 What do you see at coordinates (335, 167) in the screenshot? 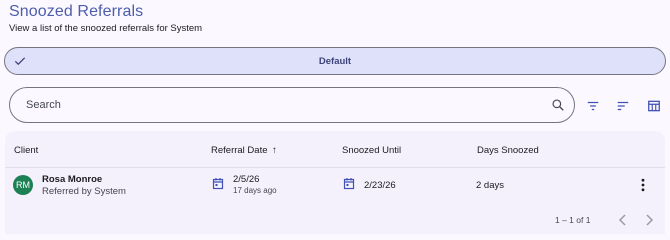
I see `header-divider` at bounding box center [335, 167].